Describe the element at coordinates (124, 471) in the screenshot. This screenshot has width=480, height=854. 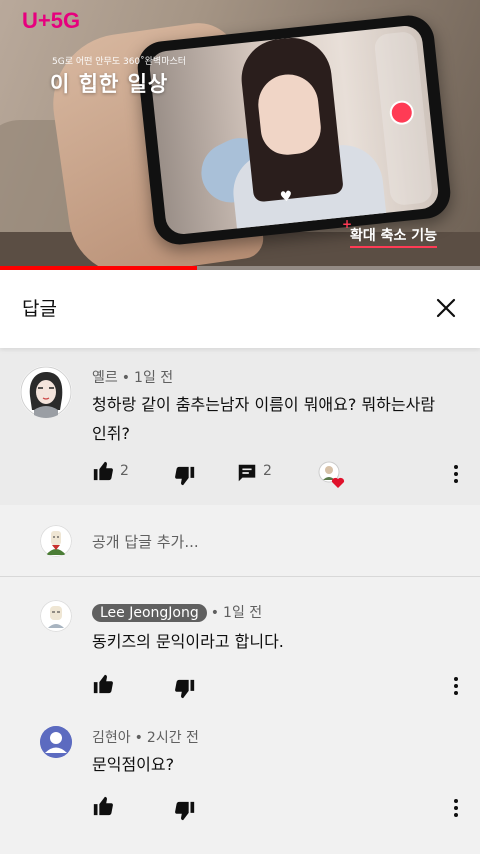
I see `like-count: 2` at that location.